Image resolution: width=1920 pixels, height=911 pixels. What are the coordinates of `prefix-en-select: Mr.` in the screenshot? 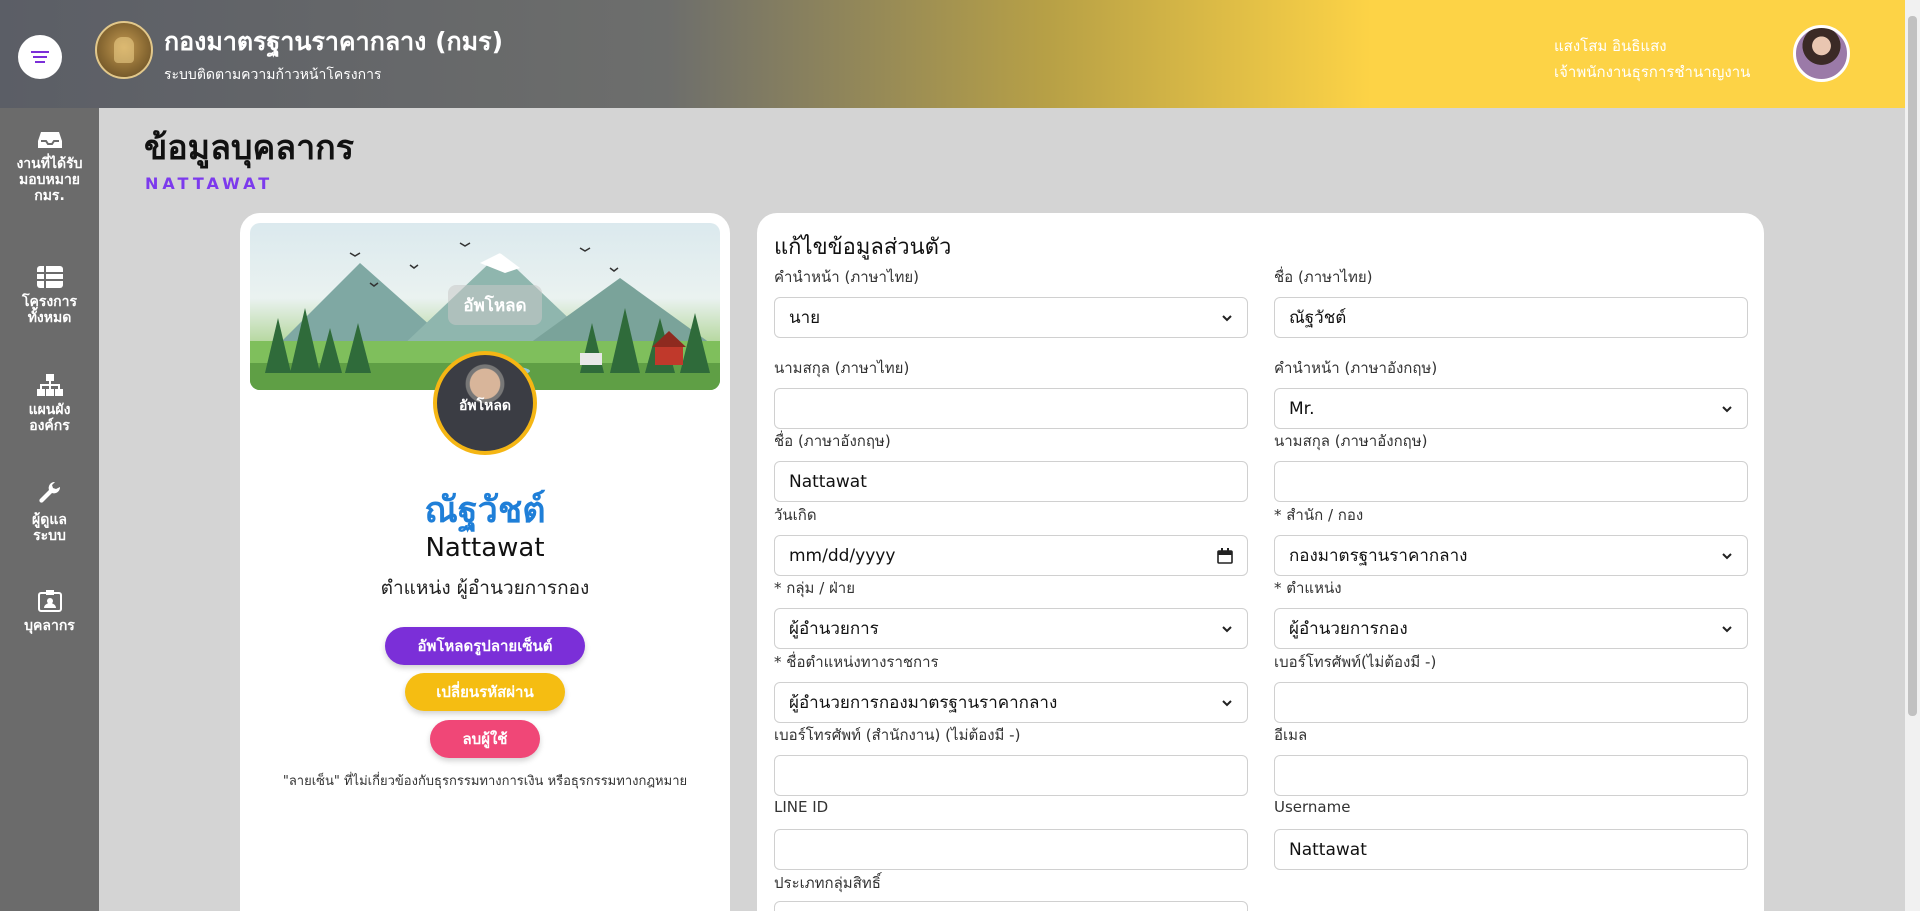 It's located at (1511, 408).